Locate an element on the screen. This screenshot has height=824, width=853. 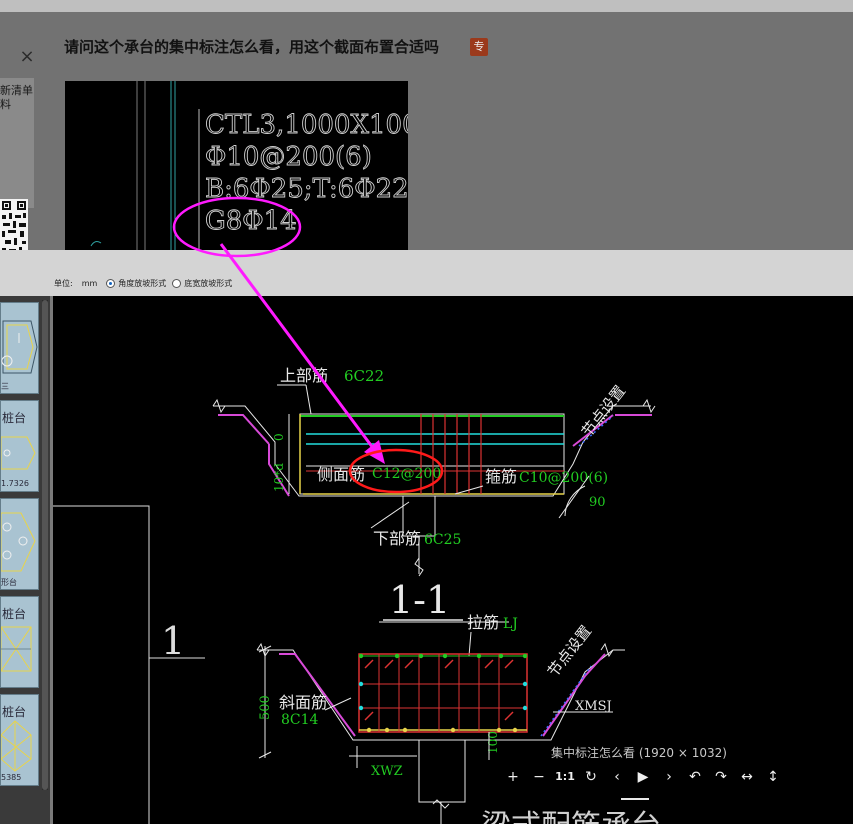
thumbnail-item: 形台 is located at coordinates (19, 544).